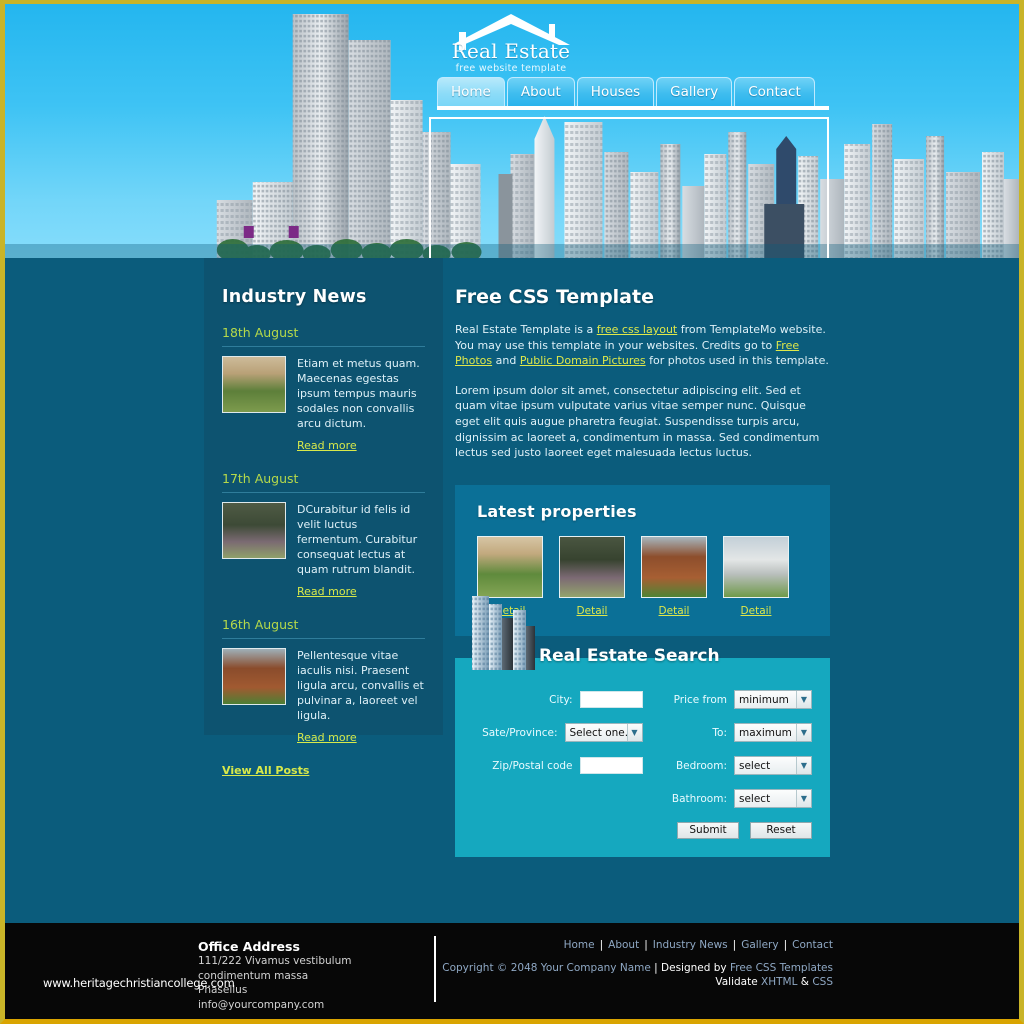 The image size is (1024, 1024). Describe the element at coordinates (554, 297) in the screenshot. I see `page-title: Free CSS Template` at that location.